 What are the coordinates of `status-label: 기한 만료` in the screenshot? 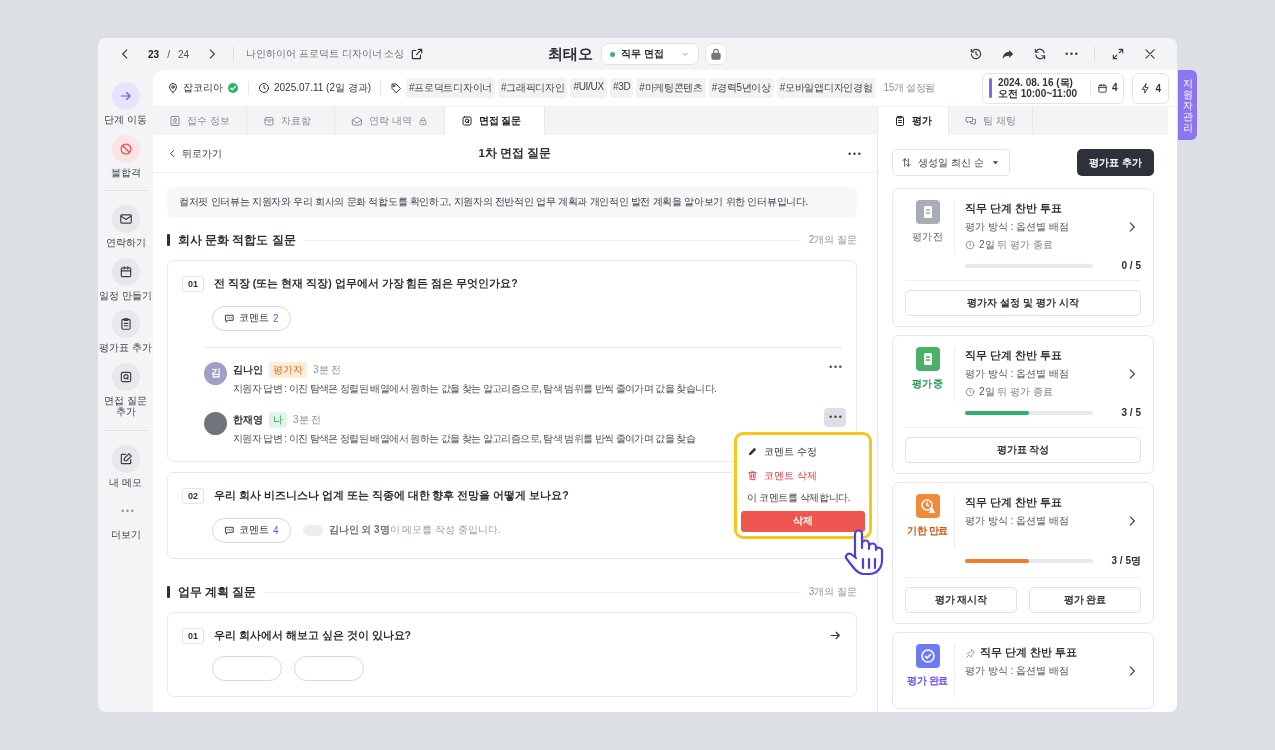 It's located at (927, 531).